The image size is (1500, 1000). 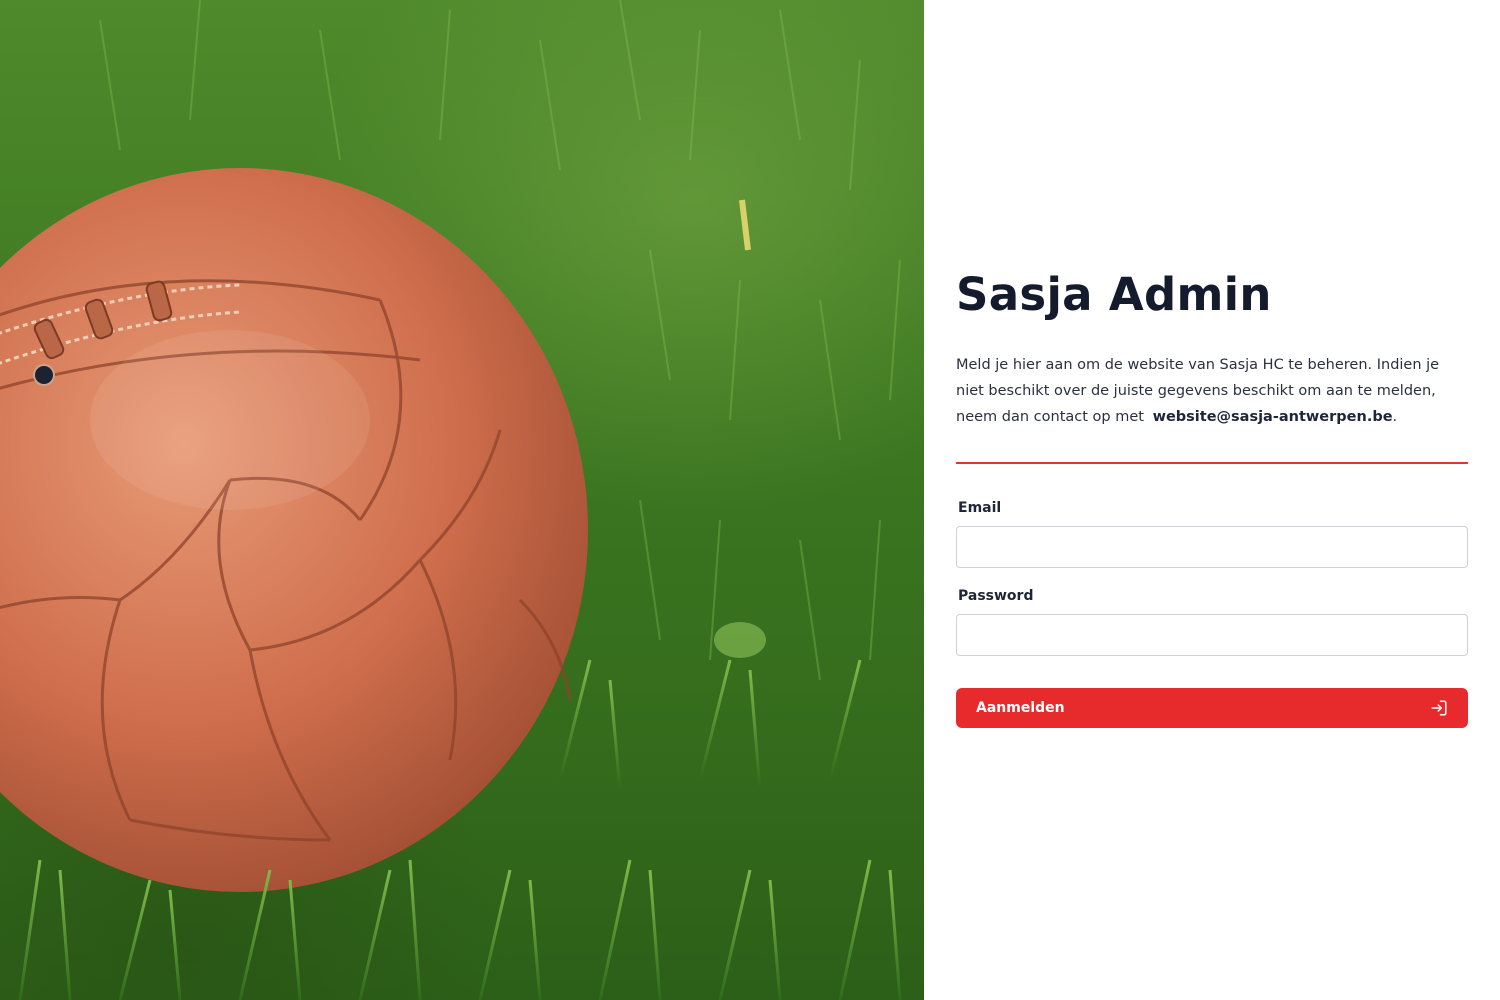 What do you see at coordinates (1212, 547) in the screenshot?
I see `email-field` at bounding box center [1212, 547].